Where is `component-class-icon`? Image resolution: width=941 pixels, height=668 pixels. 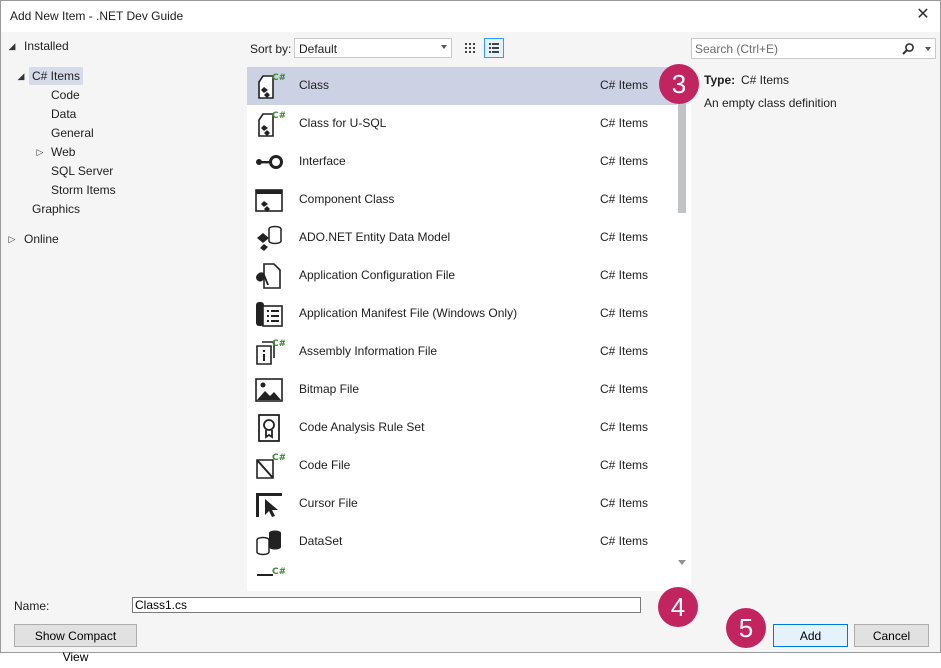 component-class-icon is located at coordinates (269, 200).